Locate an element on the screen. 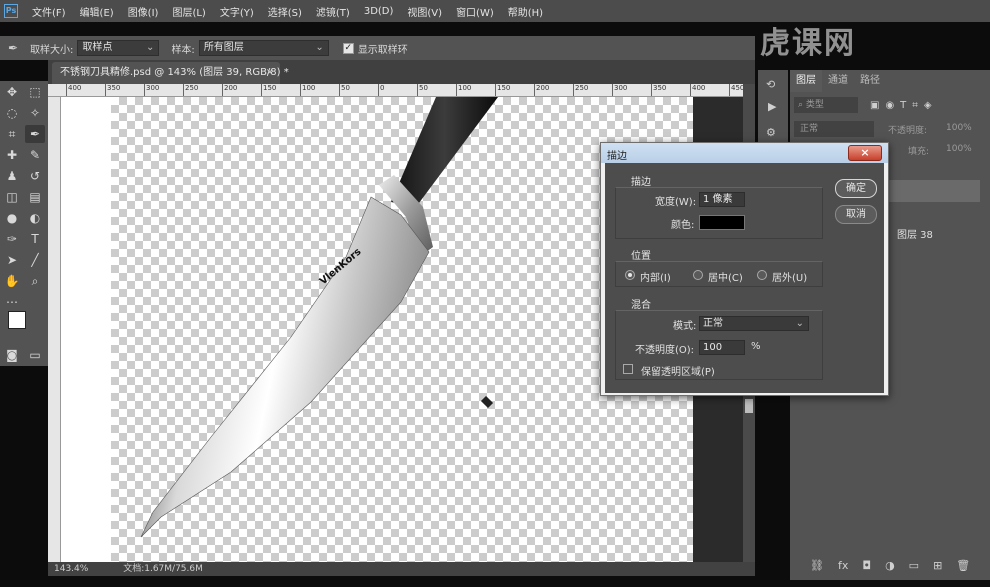 This screenshot has width=990, height=587. mode-select: 正常 ⌄ is located at coordinates (754, 323).